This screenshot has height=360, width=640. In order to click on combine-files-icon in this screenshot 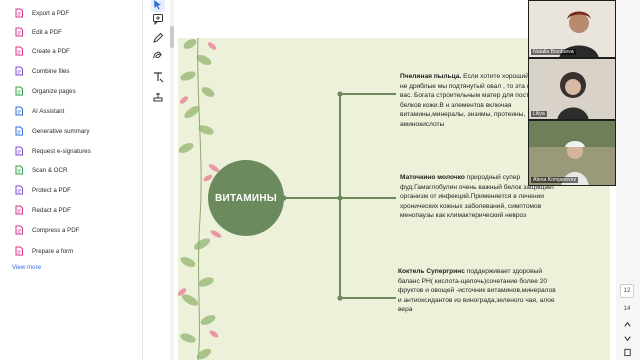, I will do `click(19, 71)`.